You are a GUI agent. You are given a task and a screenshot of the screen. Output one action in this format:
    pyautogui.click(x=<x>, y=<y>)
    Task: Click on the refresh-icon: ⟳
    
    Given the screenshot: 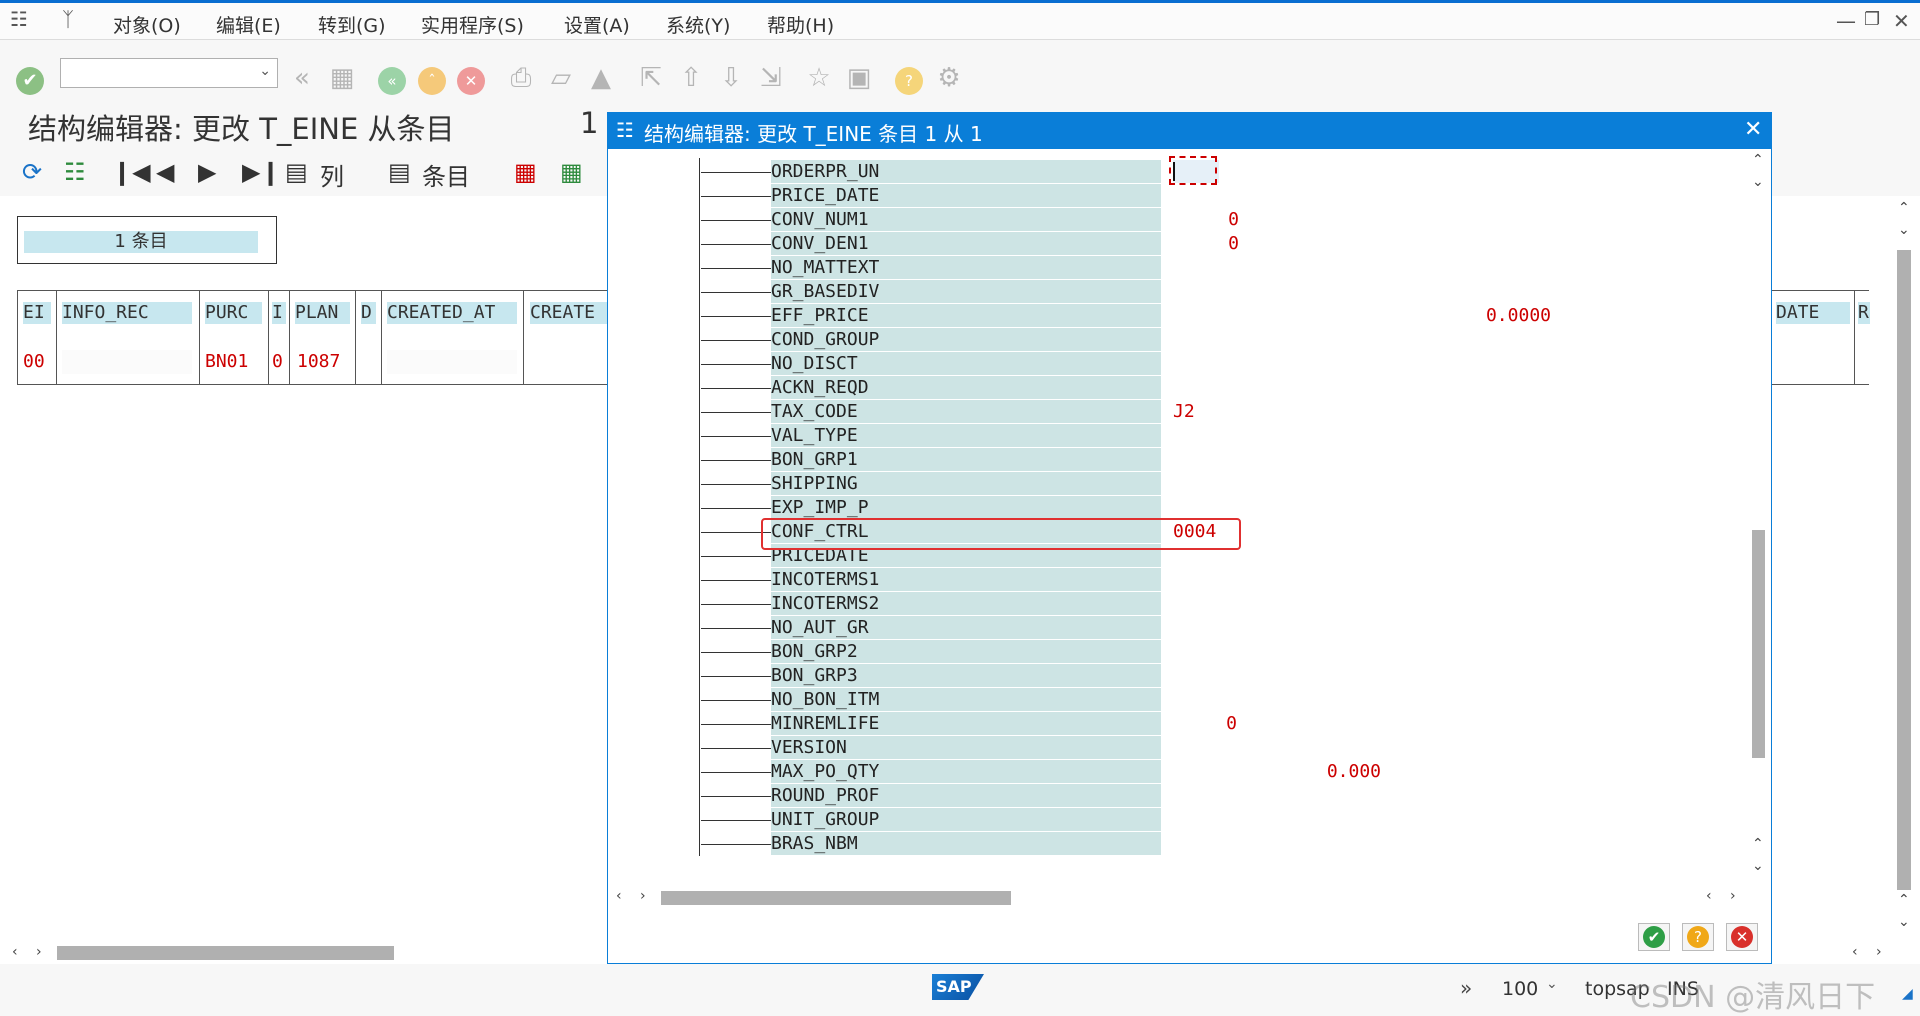 What is the action you would take?
    pyautogui.click(x=32, y=172)
    